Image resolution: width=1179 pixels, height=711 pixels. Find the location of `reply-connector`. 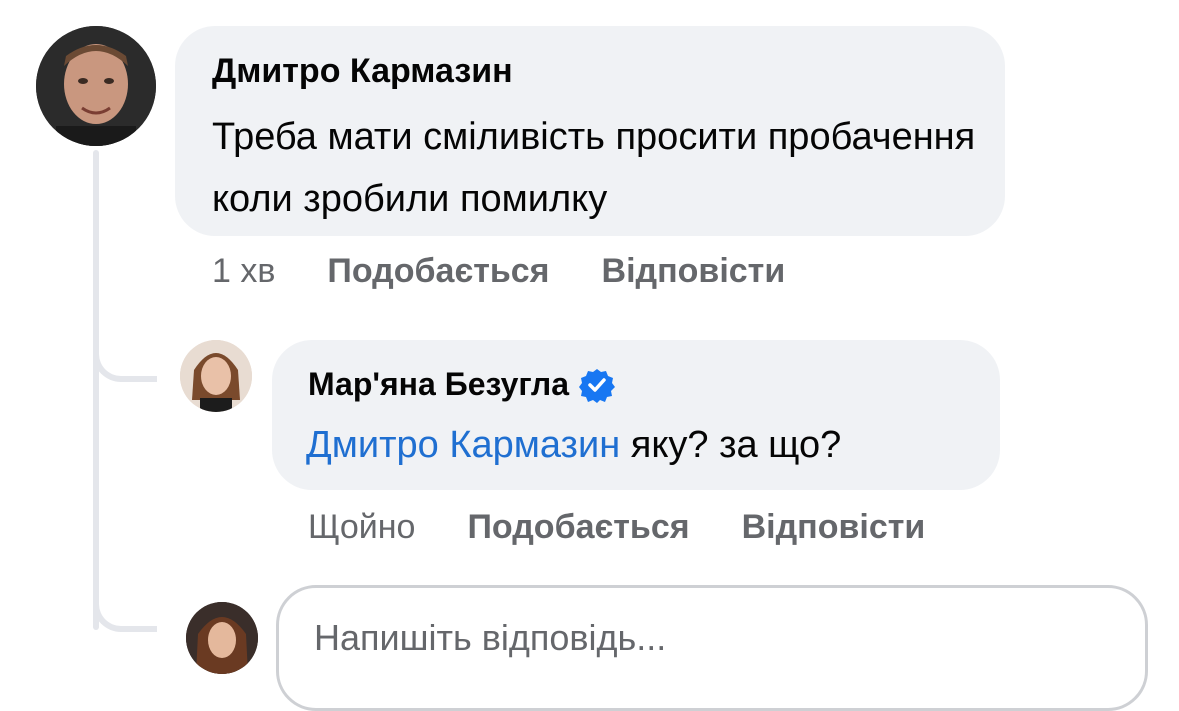

reply-connector is located at coordinates (125, 351).